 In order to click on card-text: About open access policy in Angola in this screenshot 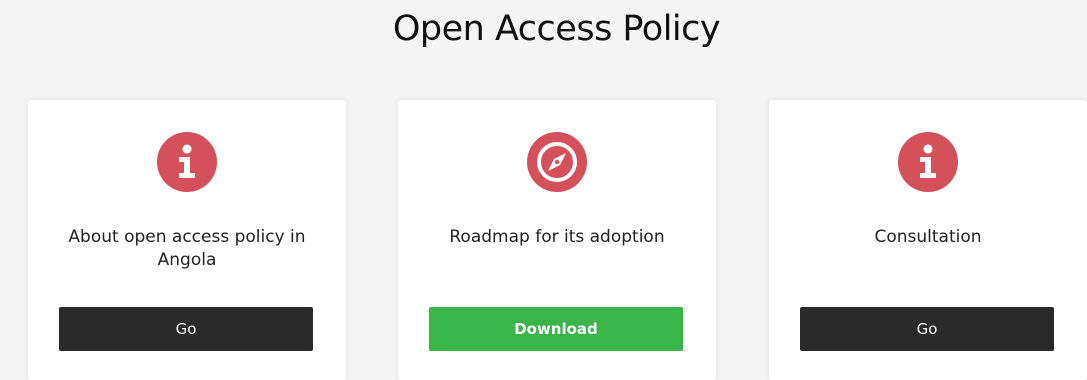, I will do `click(187, 248)`.